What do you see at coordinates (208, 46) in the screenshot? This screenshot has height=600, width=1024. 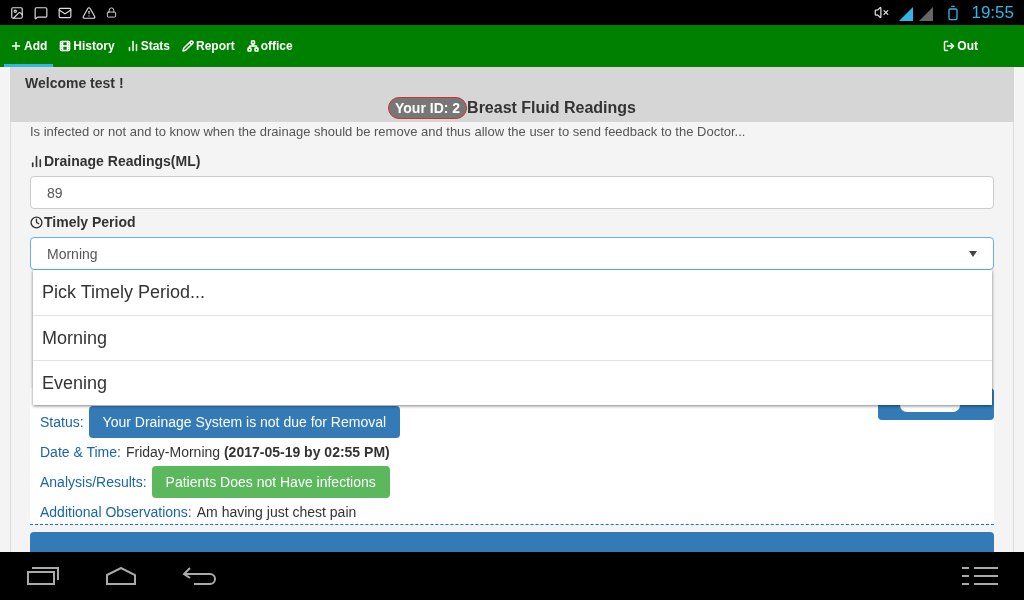 I see `nav-tab: Report` at bounding box center [208, 46].